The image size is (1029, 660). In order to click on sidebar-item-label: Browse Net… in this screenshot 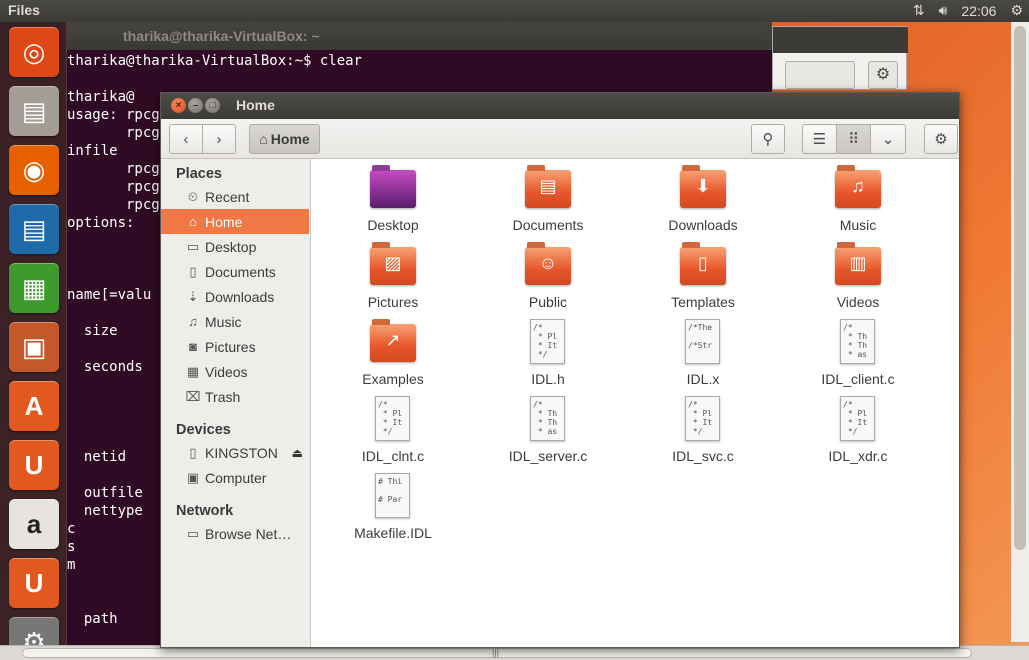, I will do `click(248, 533)`.